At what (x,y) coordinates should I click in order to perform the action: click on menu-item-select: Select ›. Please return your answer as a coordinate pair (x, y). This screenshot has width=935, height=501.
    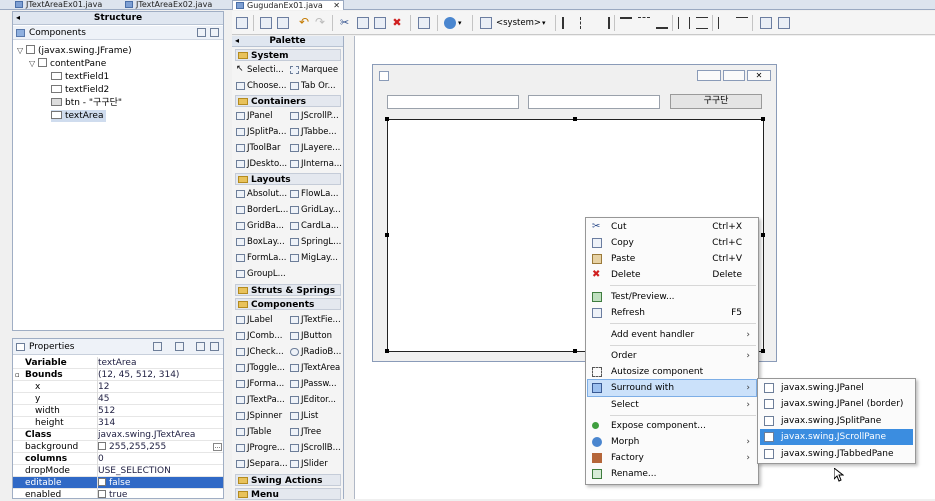
    Looking at the image, I should click on (672, 405).